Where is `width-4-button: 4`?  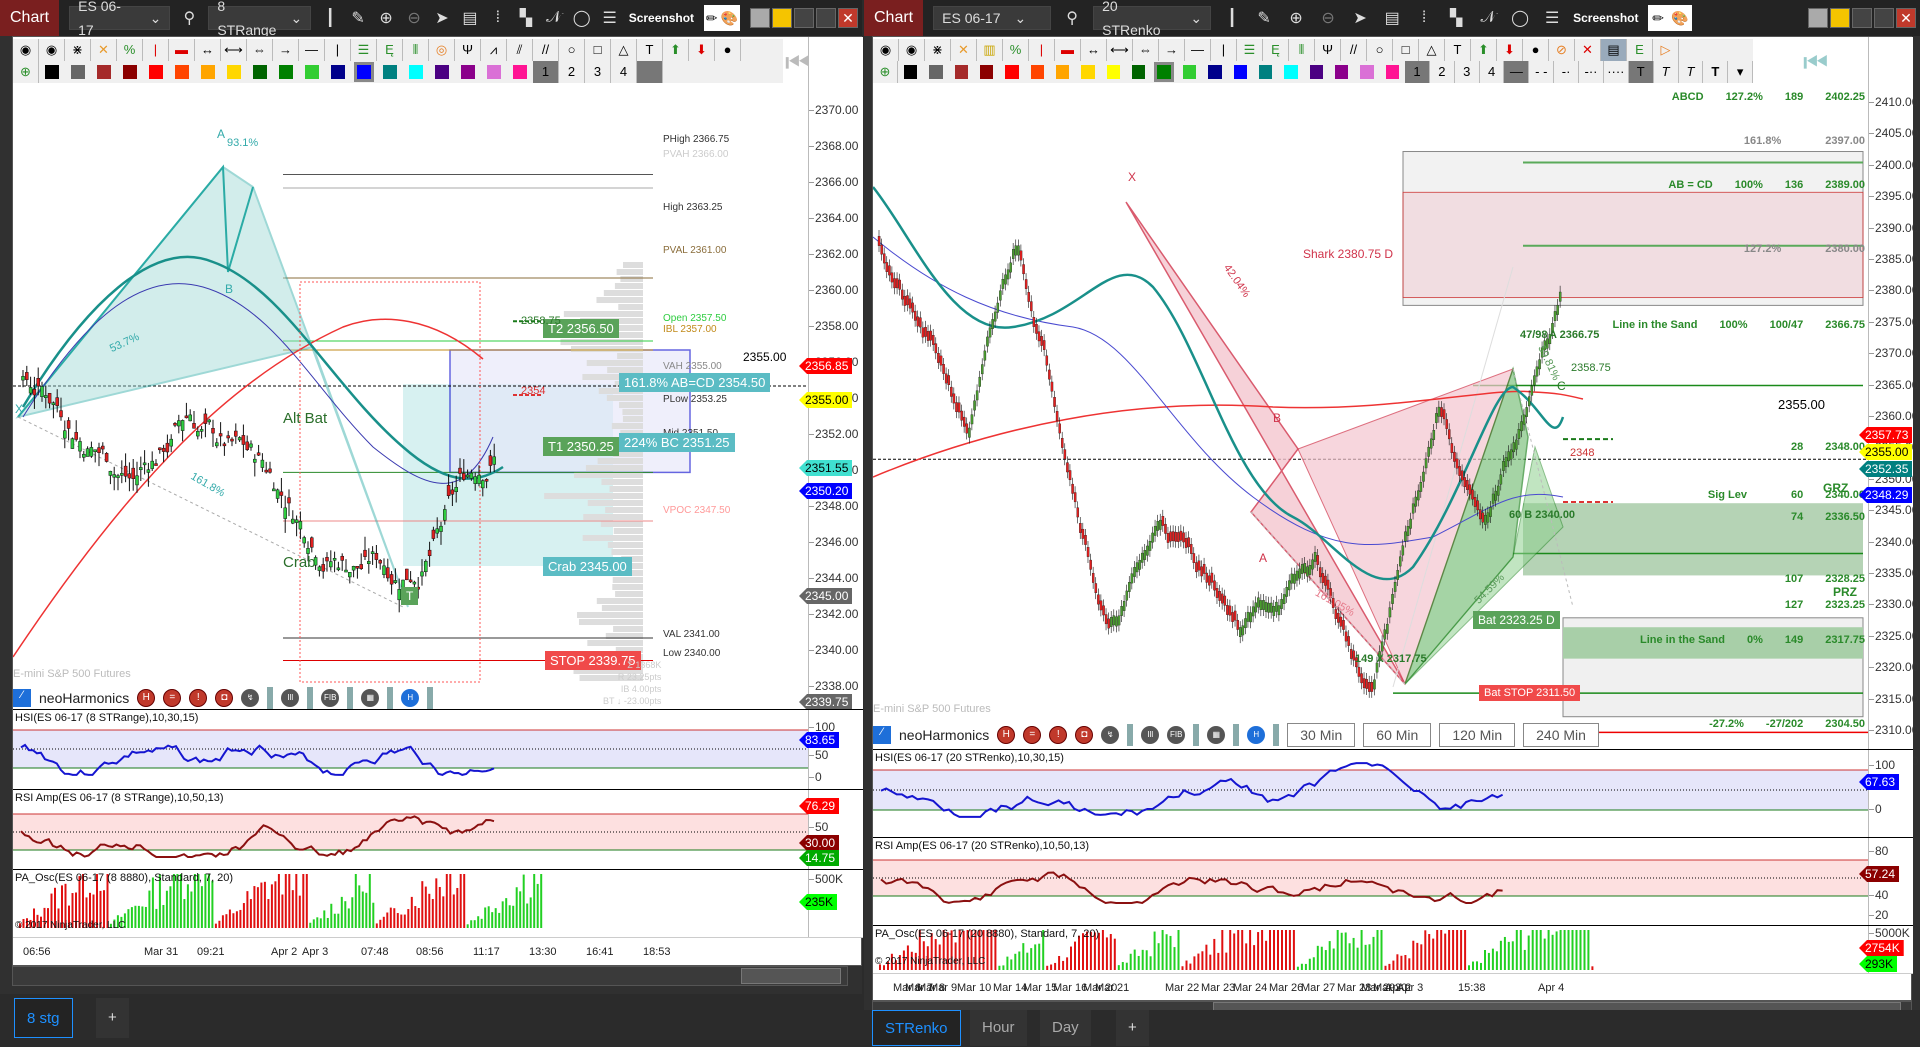 width-4-button: 4 is located at coordinates (624, 72).